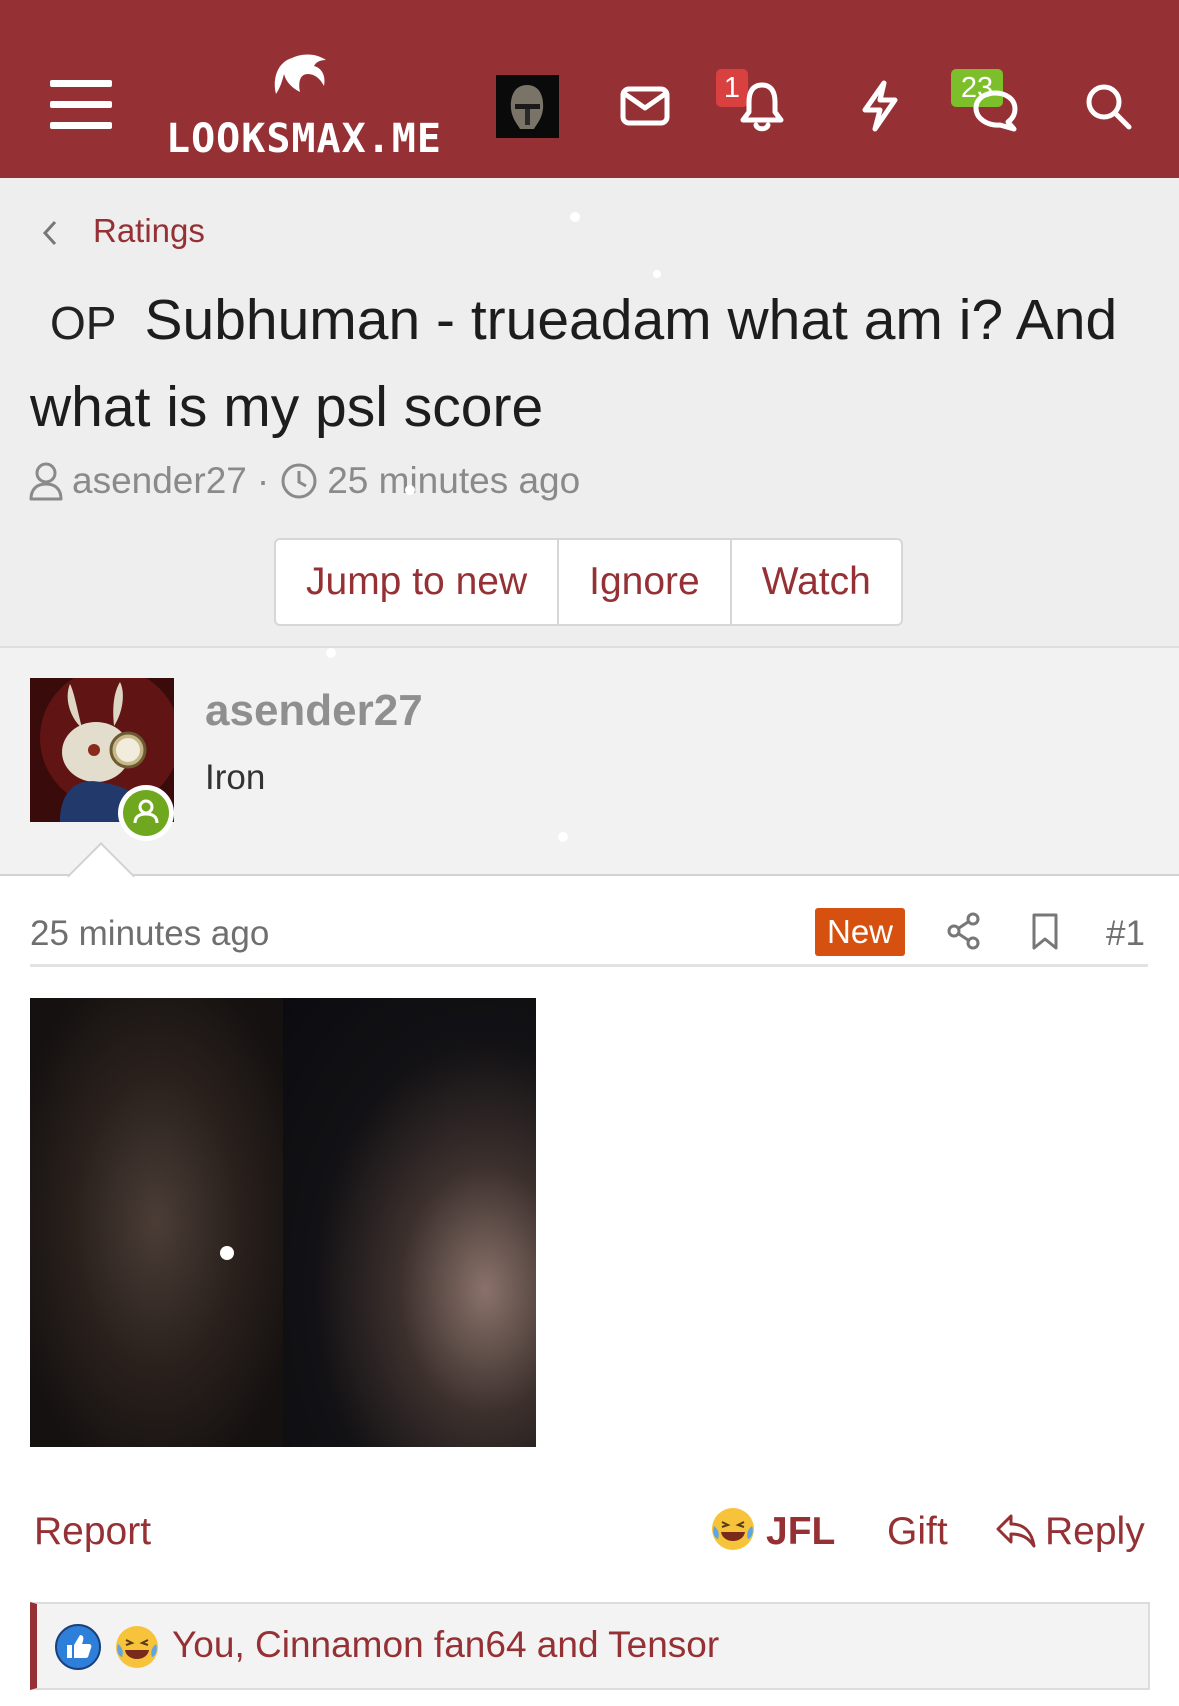 This screenshot has width=1179, height=1706. What do you see at coordinates (300, 74) in the screenshot?
I see `logo-hair-icon` at bounding box center [300, 74].